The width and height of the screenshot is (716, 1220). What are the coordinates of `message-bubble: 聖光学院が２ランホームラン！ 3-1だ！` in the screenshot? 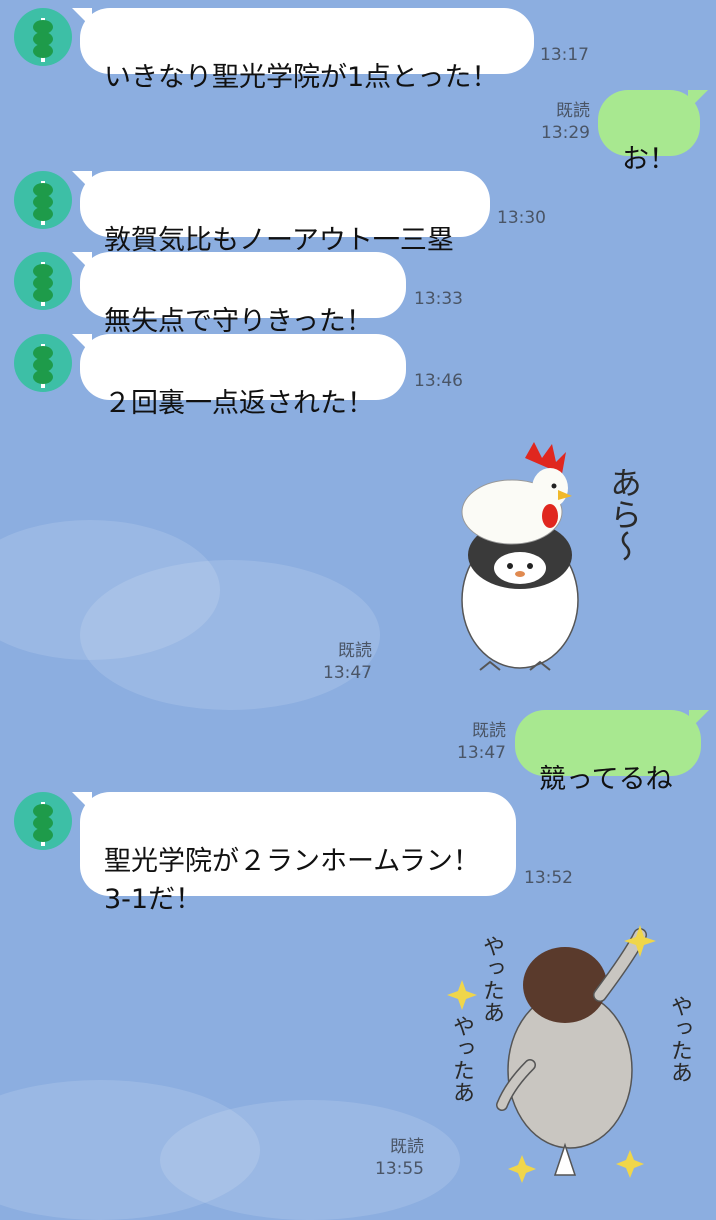 It's located at (294, 853).